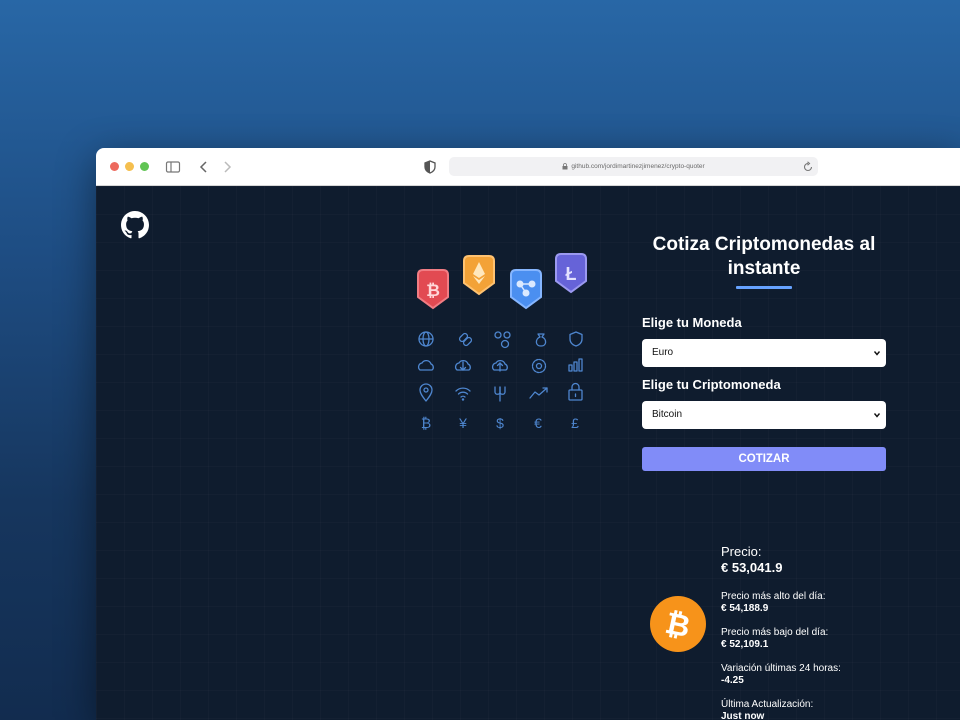  I want to click on github-icon, so click(135, 225).